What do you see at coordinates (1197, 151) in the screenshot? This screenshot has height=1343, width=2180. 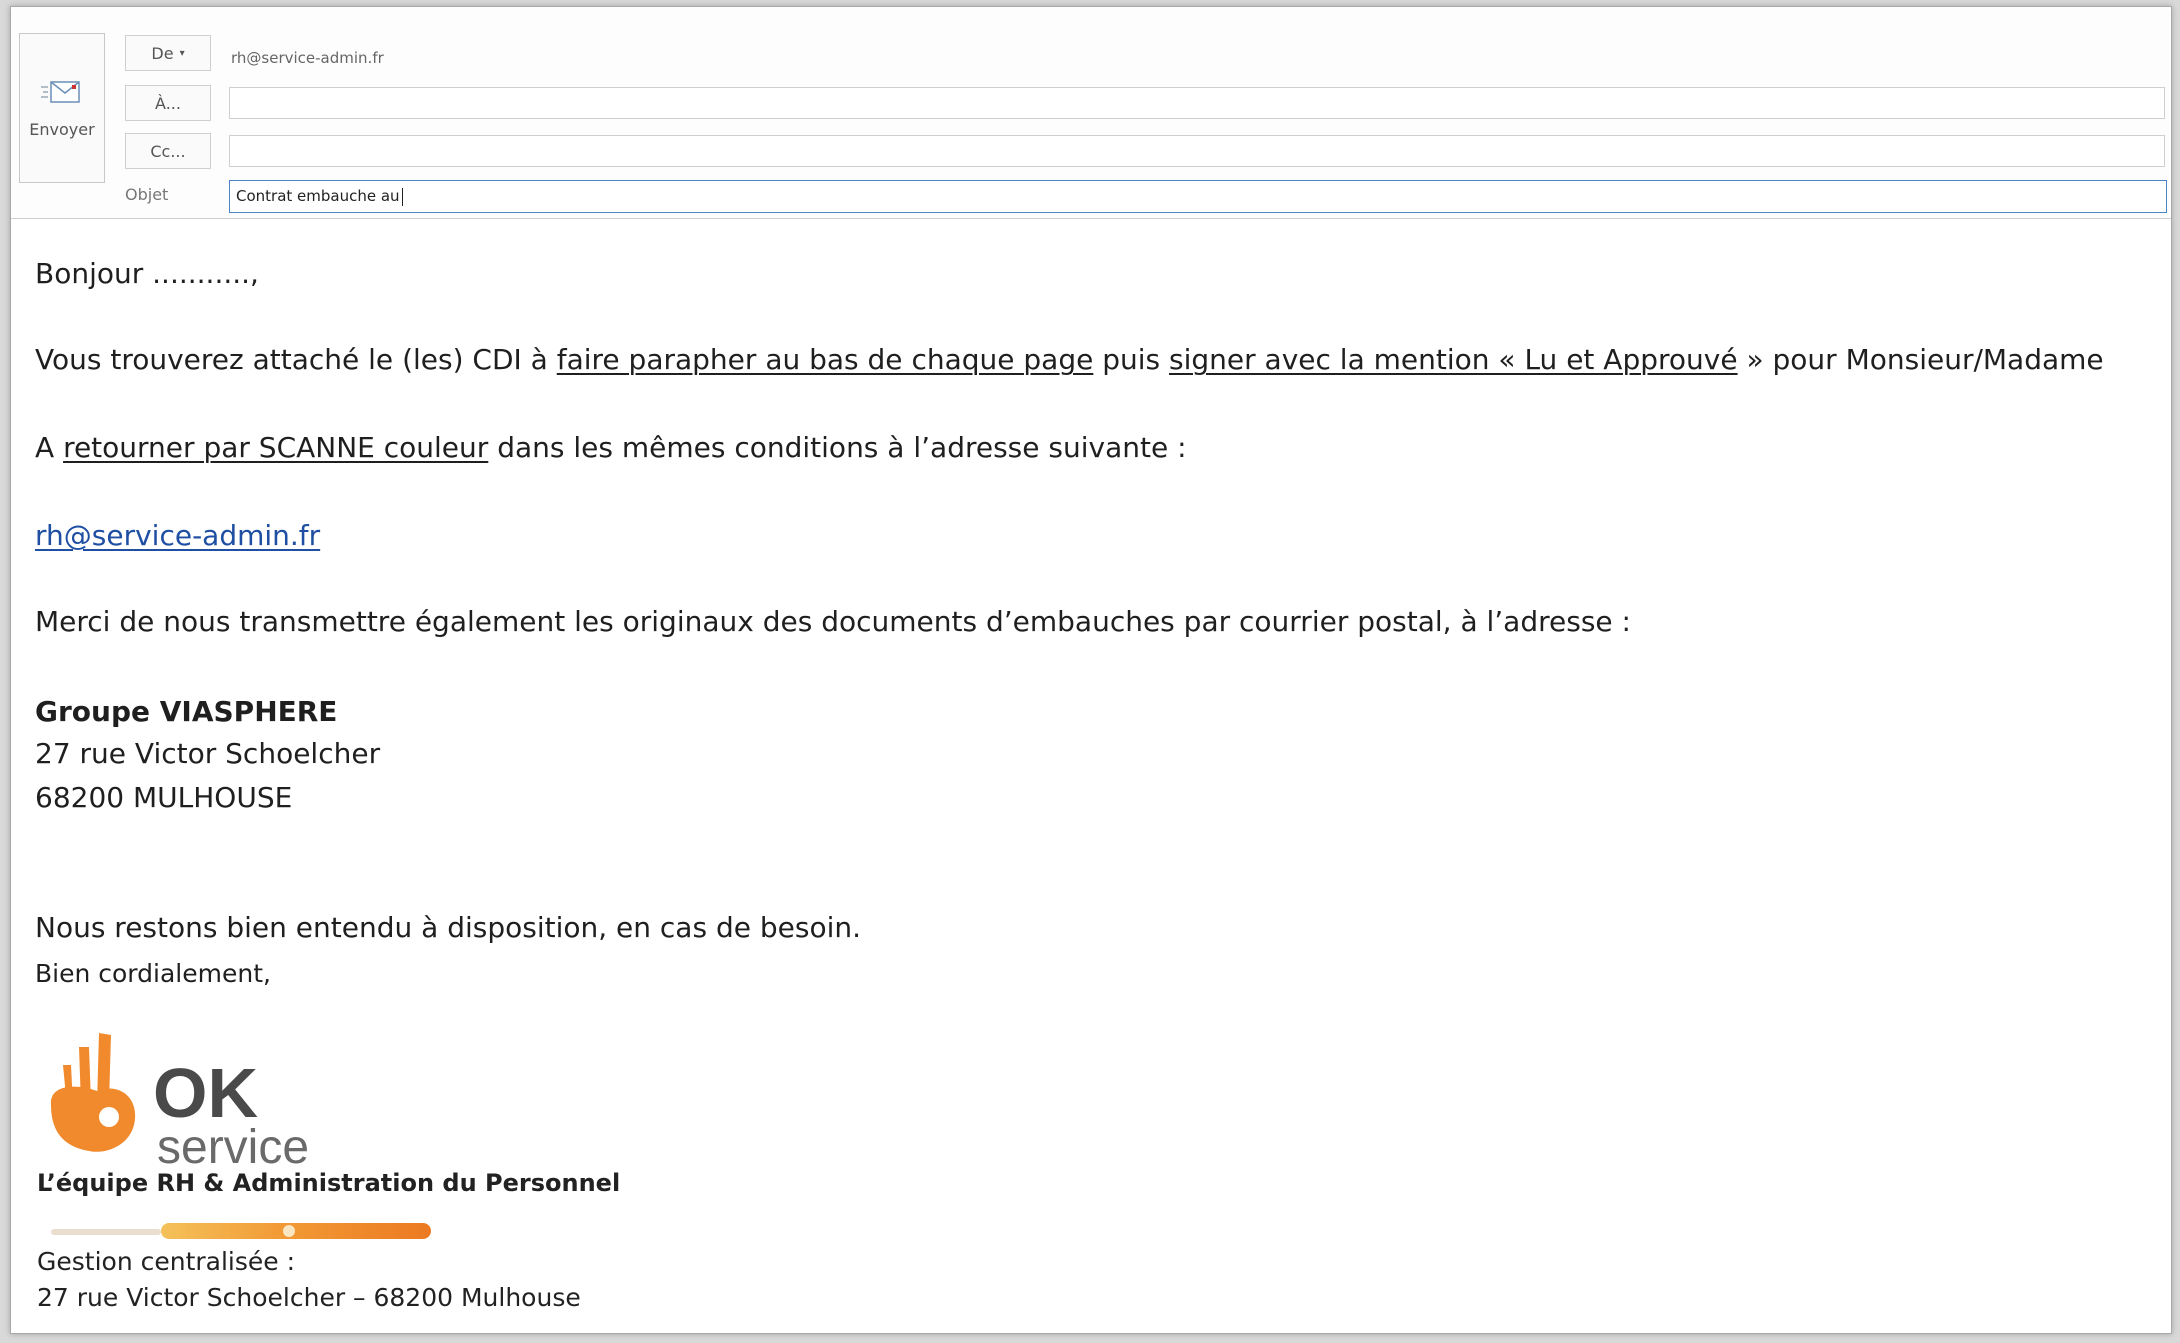 I see `cc-field` at bounding box center [1197, 151].